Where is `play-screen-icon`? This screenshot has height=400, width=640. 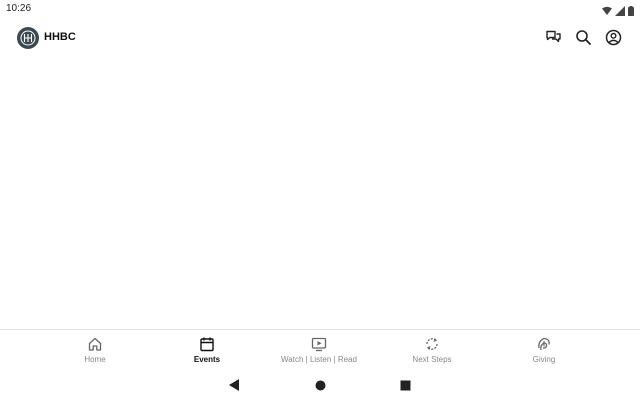 play-screen-icon is located at coordinates (319, 344).